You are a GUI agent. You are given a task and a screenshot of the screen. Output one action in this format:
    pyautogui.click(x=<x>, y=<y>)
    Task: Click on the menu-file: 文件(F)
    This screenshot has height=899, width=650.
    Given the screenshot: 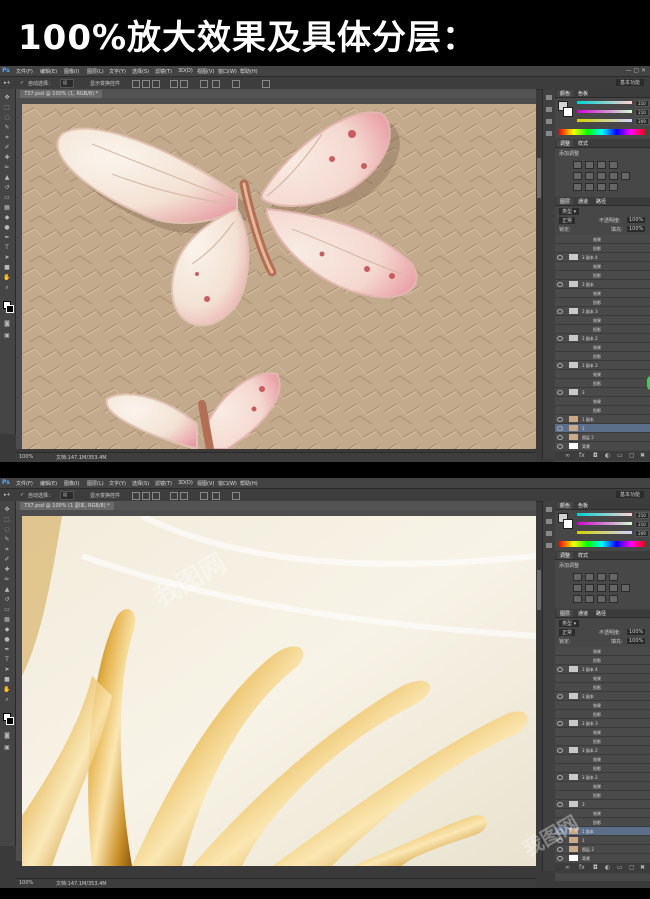 What is the action you would take?
    pyautogui.click(x=24, y=483)
    